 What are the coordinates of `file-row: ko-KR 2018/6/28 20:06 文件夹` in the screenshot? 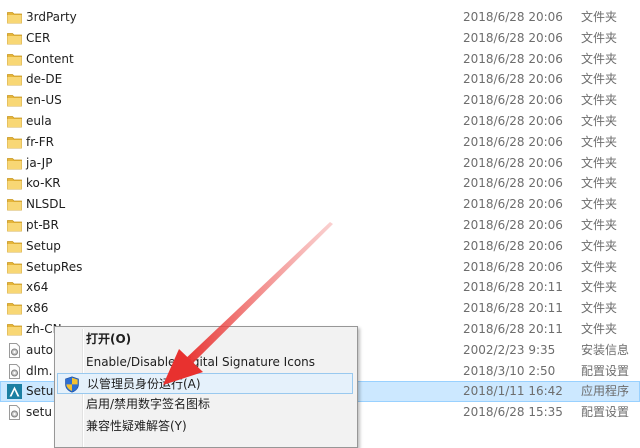 It's located at (320, 183).